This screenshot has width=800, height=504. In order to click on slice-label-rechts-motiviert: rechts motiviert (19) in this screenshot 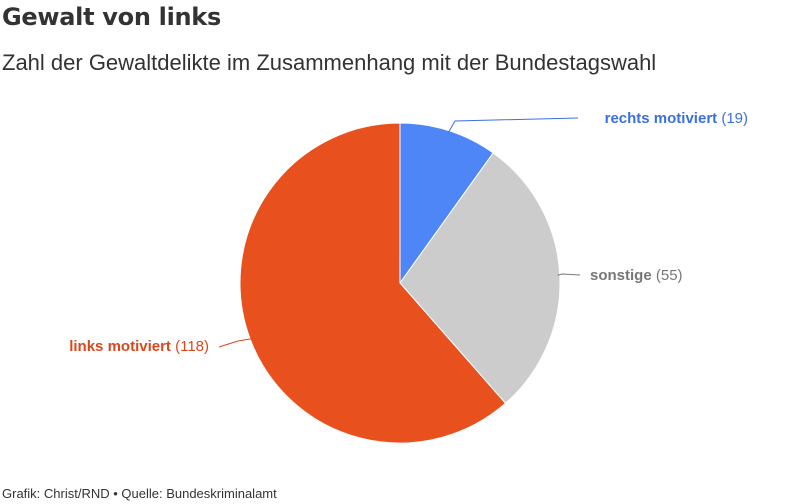, I will do `click(676, 118)`.